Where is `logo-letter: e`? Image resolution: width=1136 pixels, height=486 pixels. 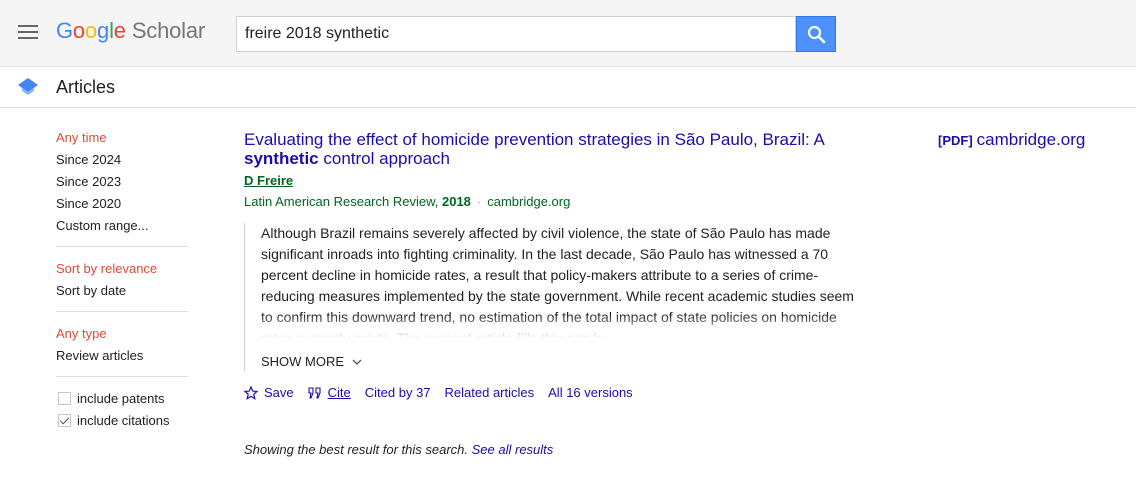 logo-letter: e is located at coordinates (119, 30).